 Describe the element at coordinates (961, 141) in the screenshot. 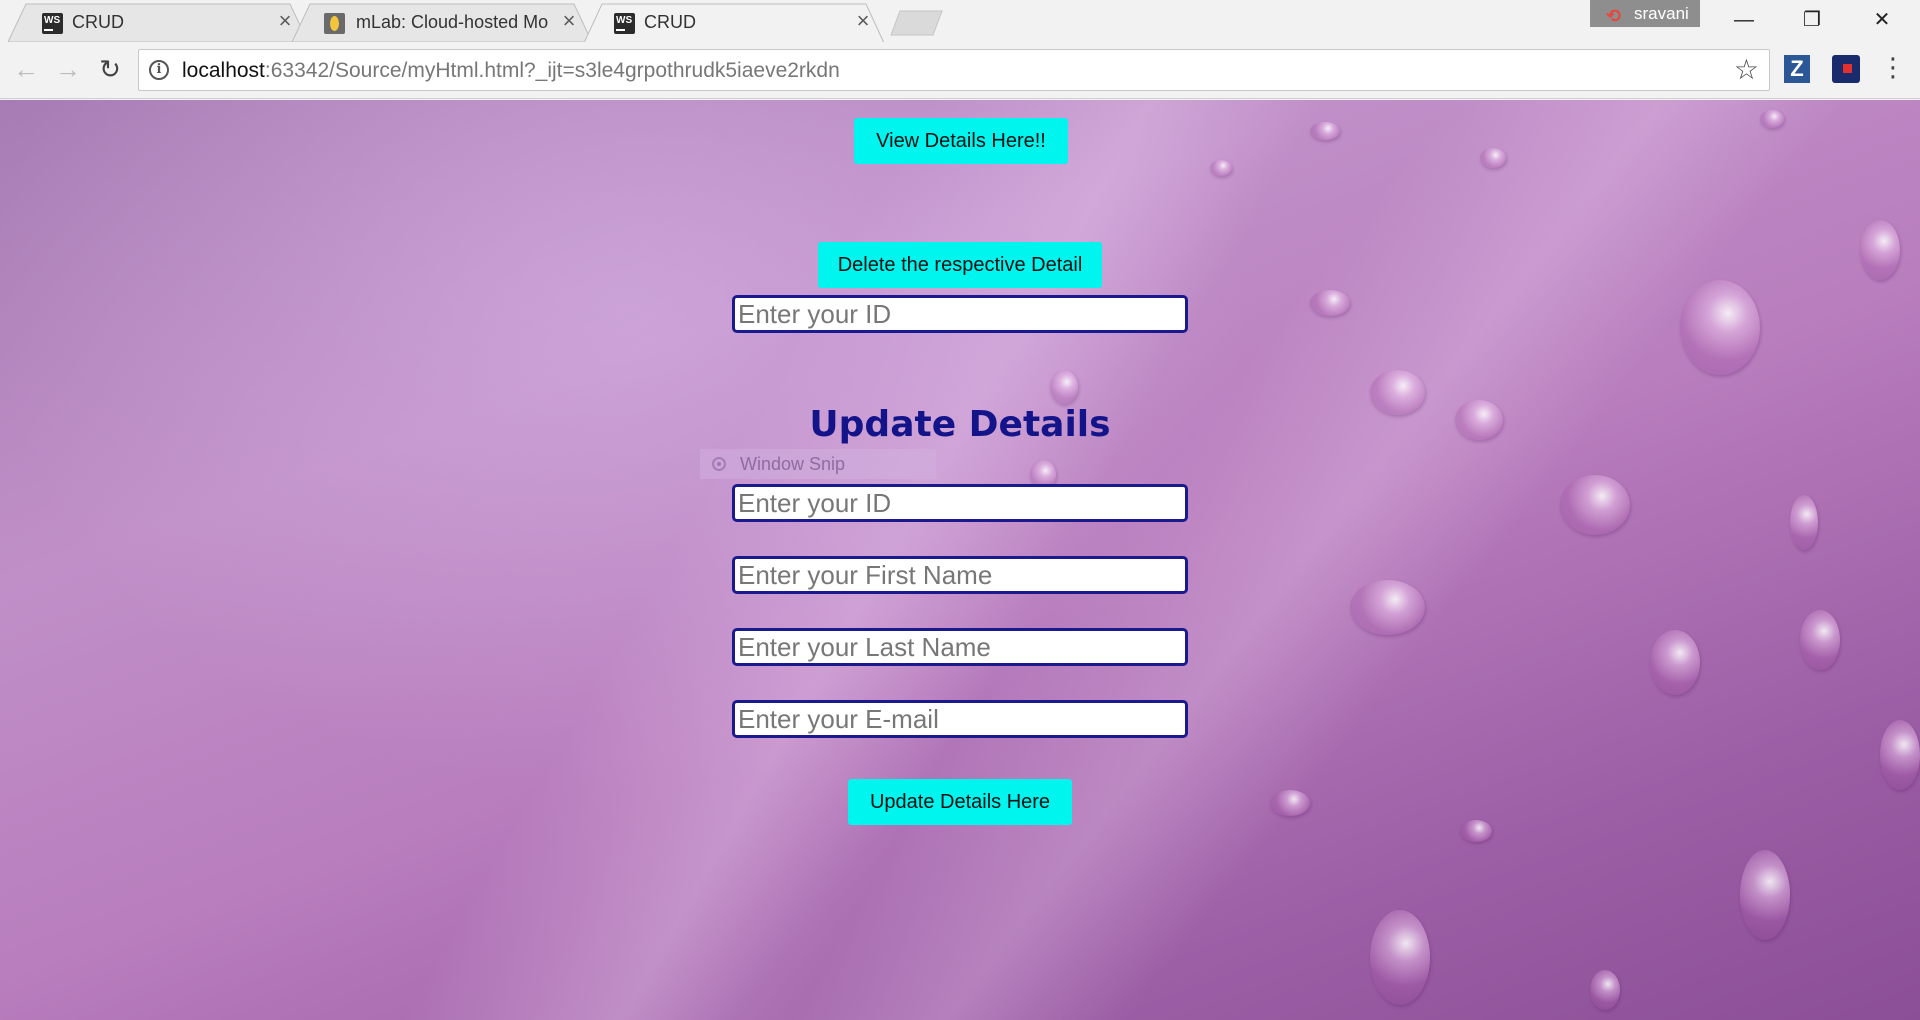

I see `view-details-button: View Details Here!!` at that location.